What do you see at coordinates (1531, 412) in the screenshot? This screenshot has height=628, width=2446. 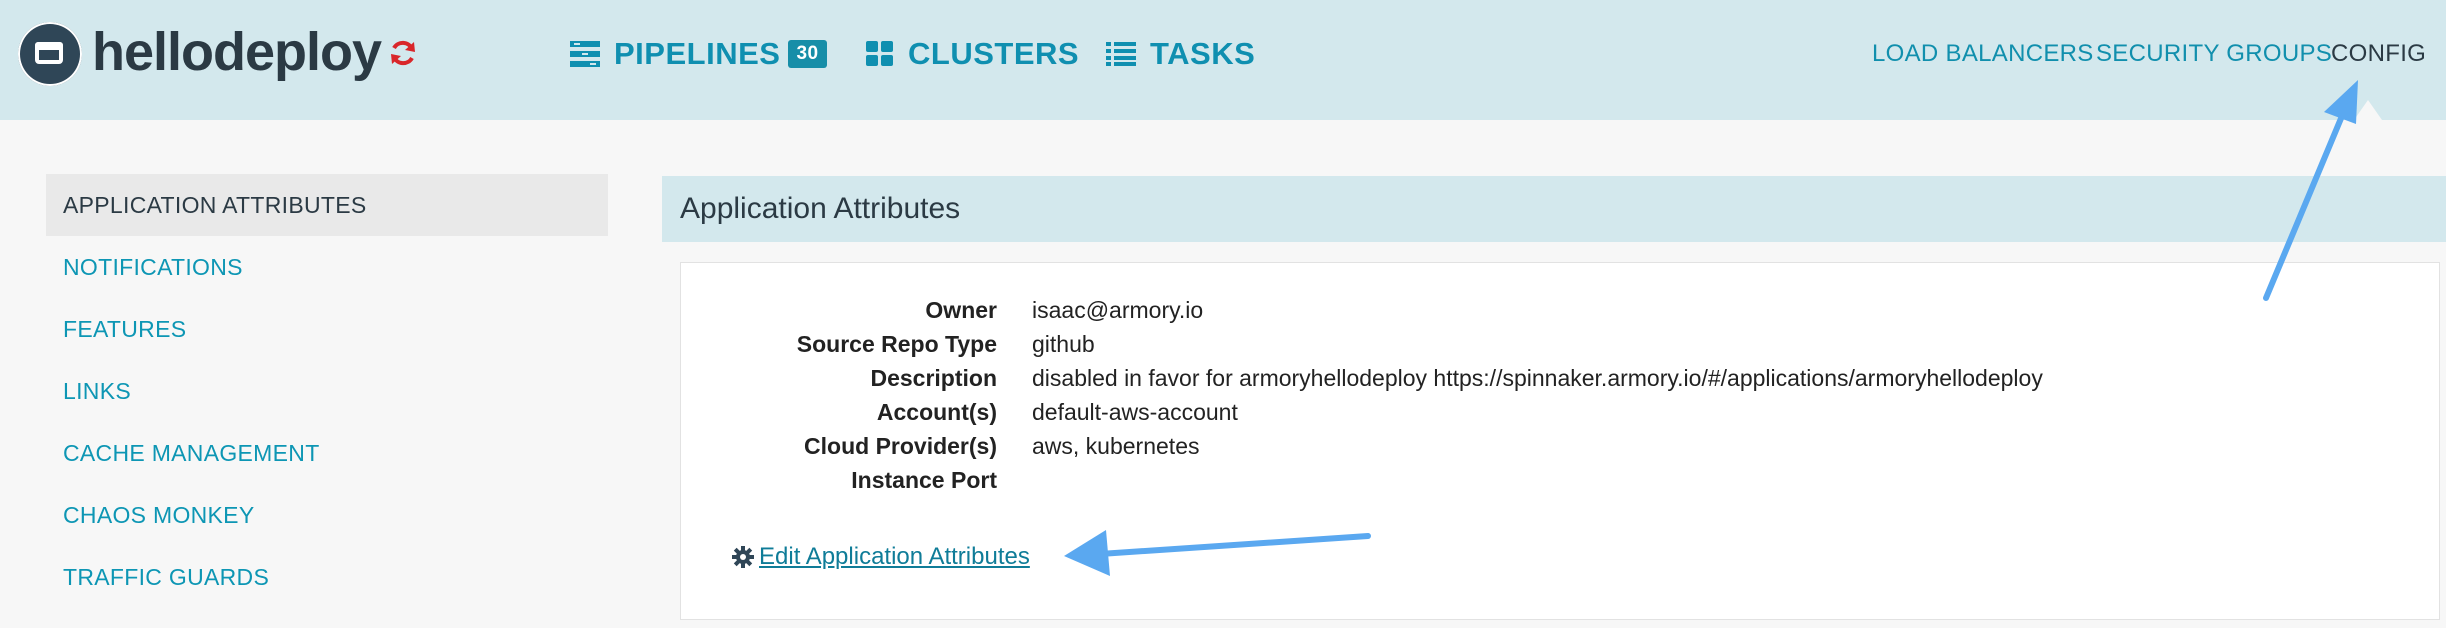 I see `attribute-row-accounts: Account(s) default-aws-account` at bounding box center [1531, 412].